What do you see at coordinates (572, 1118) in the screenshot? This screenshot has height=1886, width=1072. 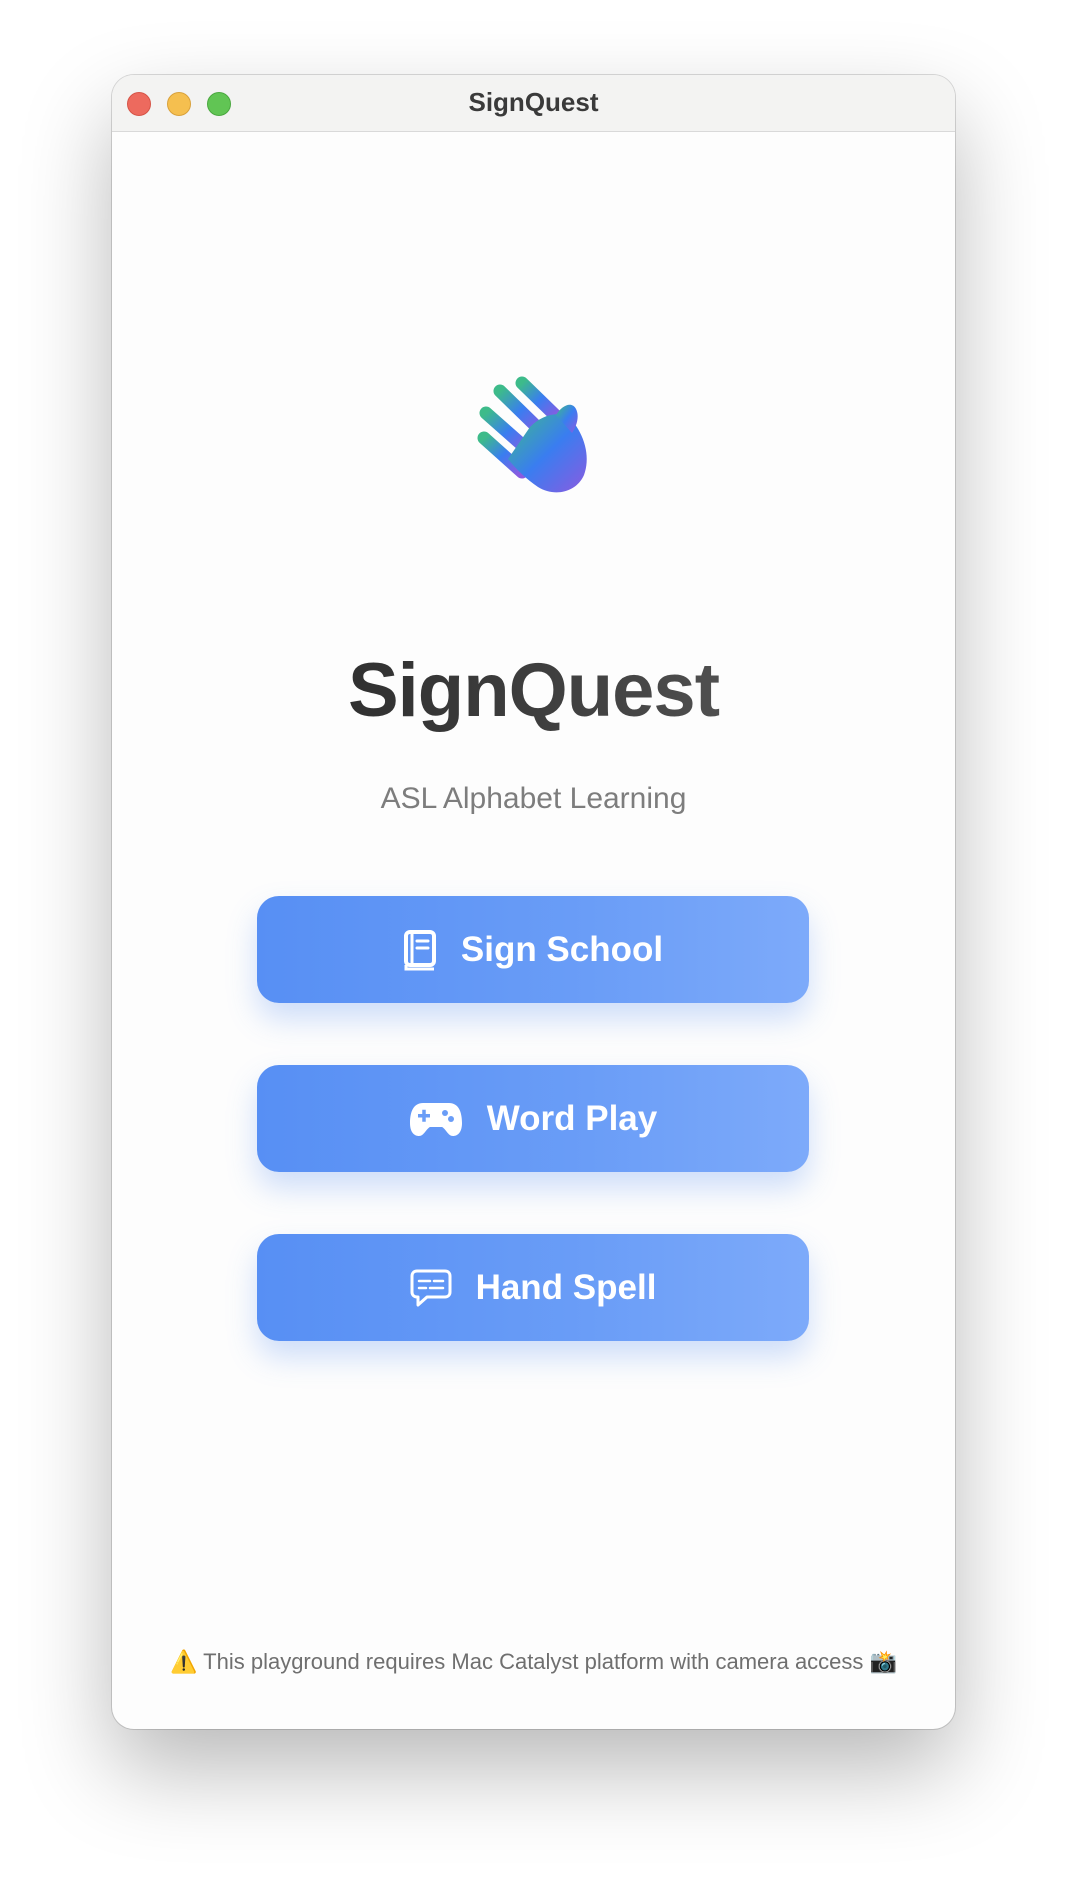 I see `word-play-label: Word Play` at bounding box center [572, 1118].